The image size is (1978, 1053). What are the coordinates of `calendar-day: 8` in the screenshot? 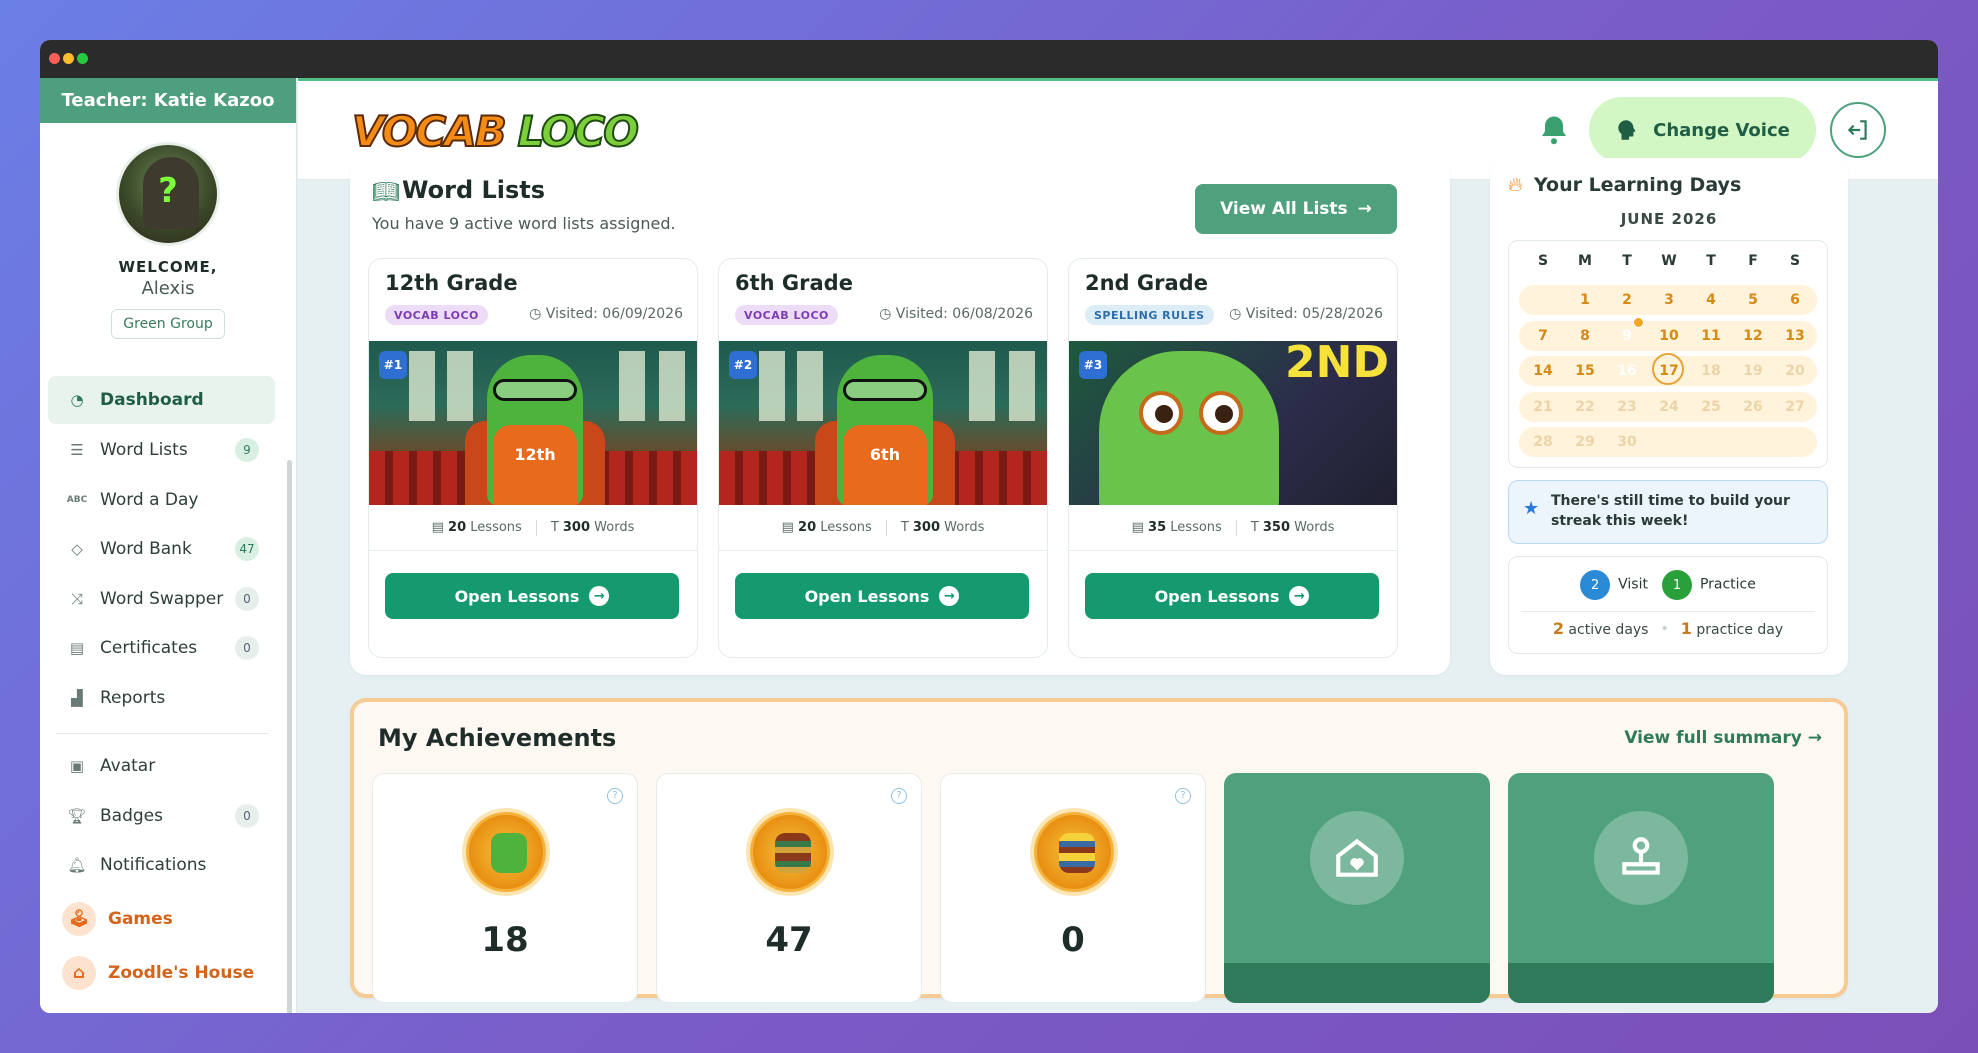 It's located at (1585, 336).